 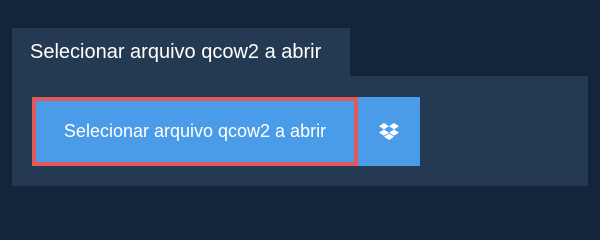 I want to click on upload-tab-label: Selecionar arquivo qcow2 a abrir, so click(x=176, y=52).